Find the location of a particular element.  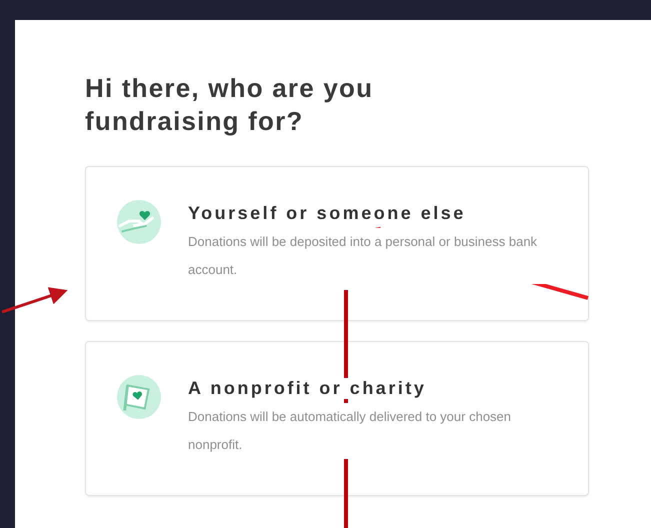

option-title: A nonprofit or charity is located at coordinates (307, 388).